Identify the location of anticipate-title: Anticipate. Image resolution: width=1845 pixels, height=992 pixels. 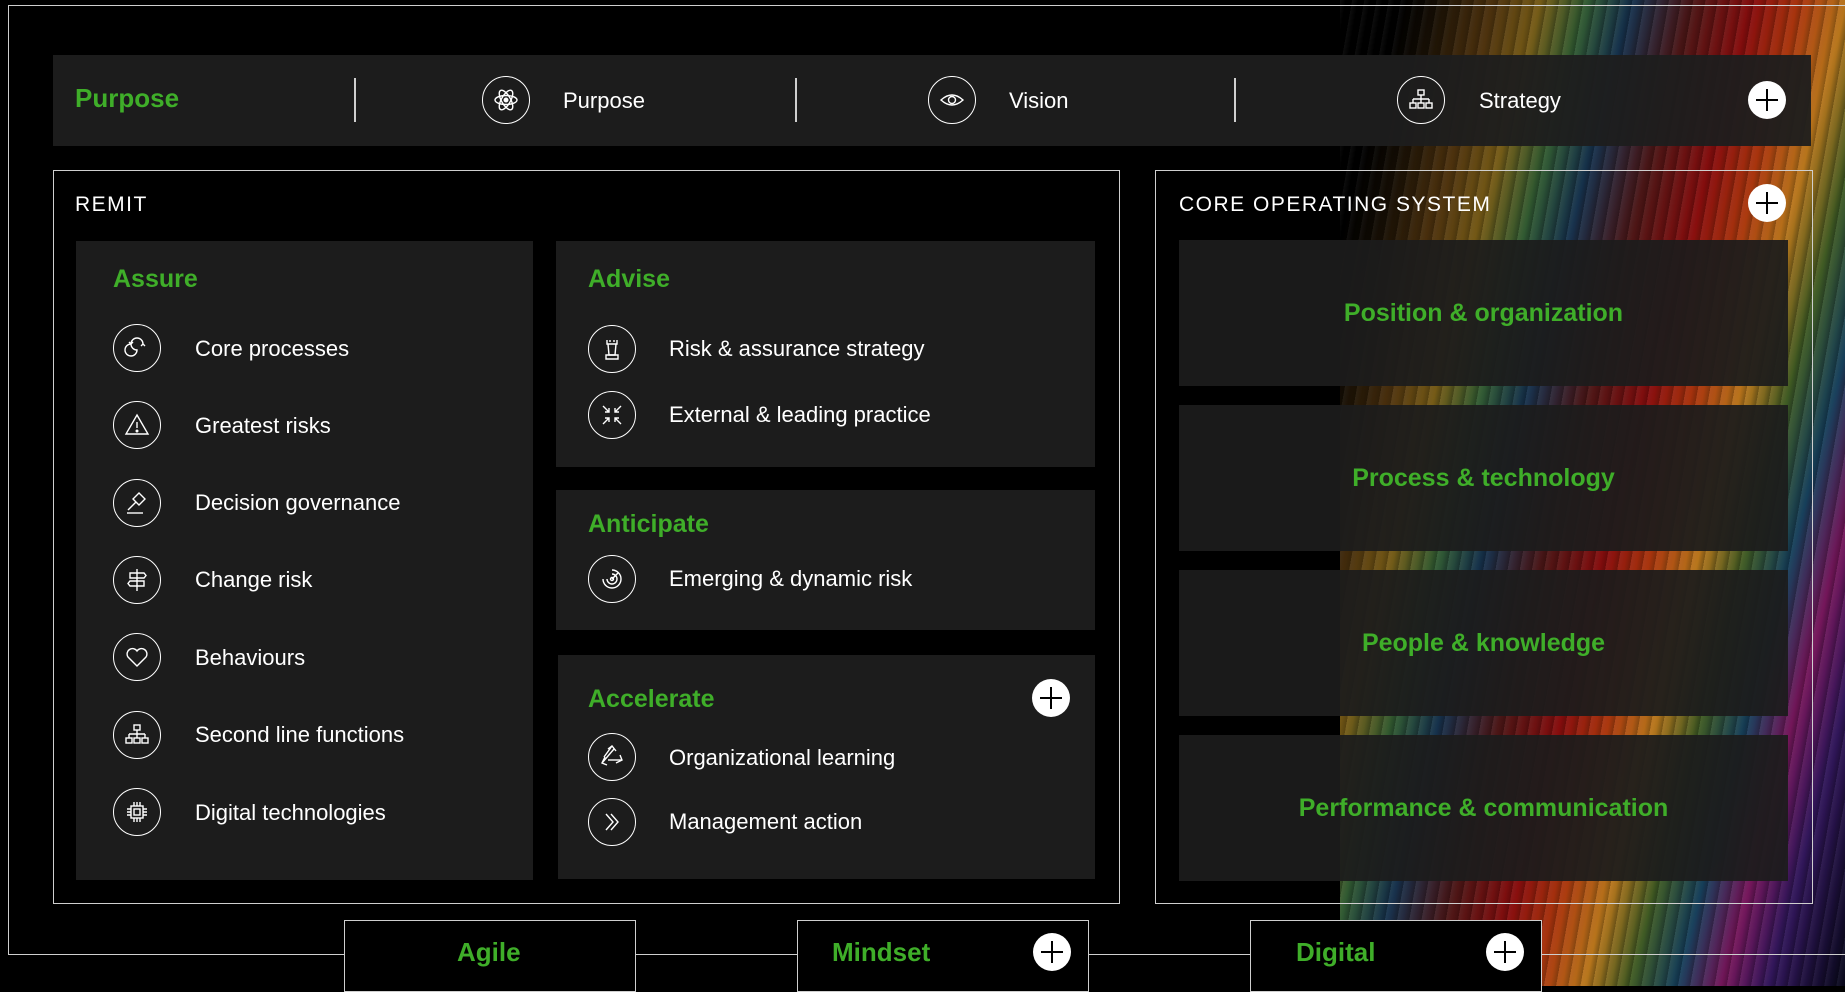
(648, 524).